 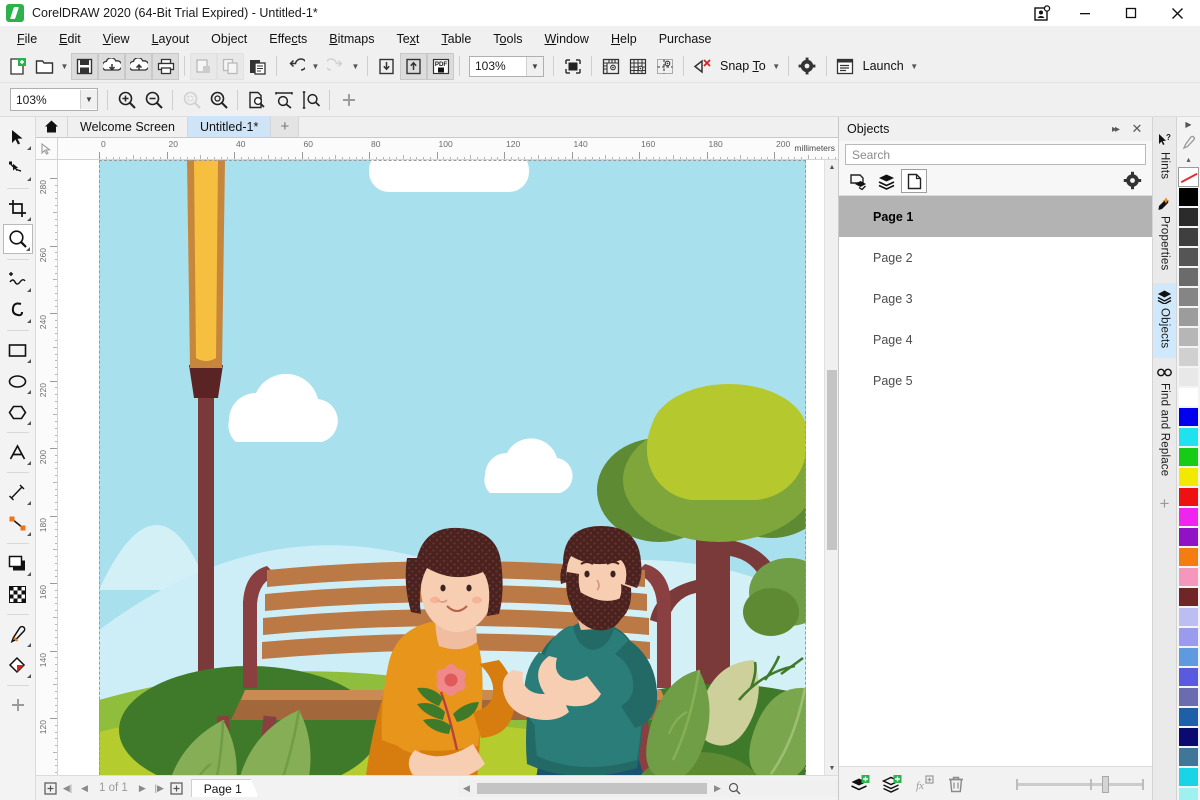 What do you see at coordinates (995, 216) in the screenshot?
I see `page-list-item-1: Page 1` at bounding box center [995, 216].